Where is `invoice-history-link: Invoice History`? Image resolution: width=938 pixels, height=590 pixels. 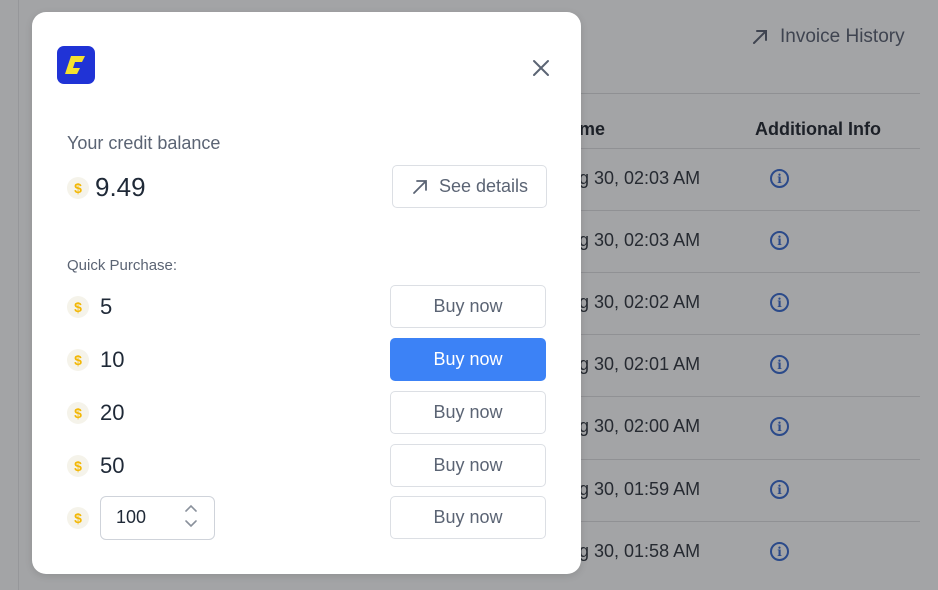
invoice-history-link: Invoice History is located at coordinates (827, 37).